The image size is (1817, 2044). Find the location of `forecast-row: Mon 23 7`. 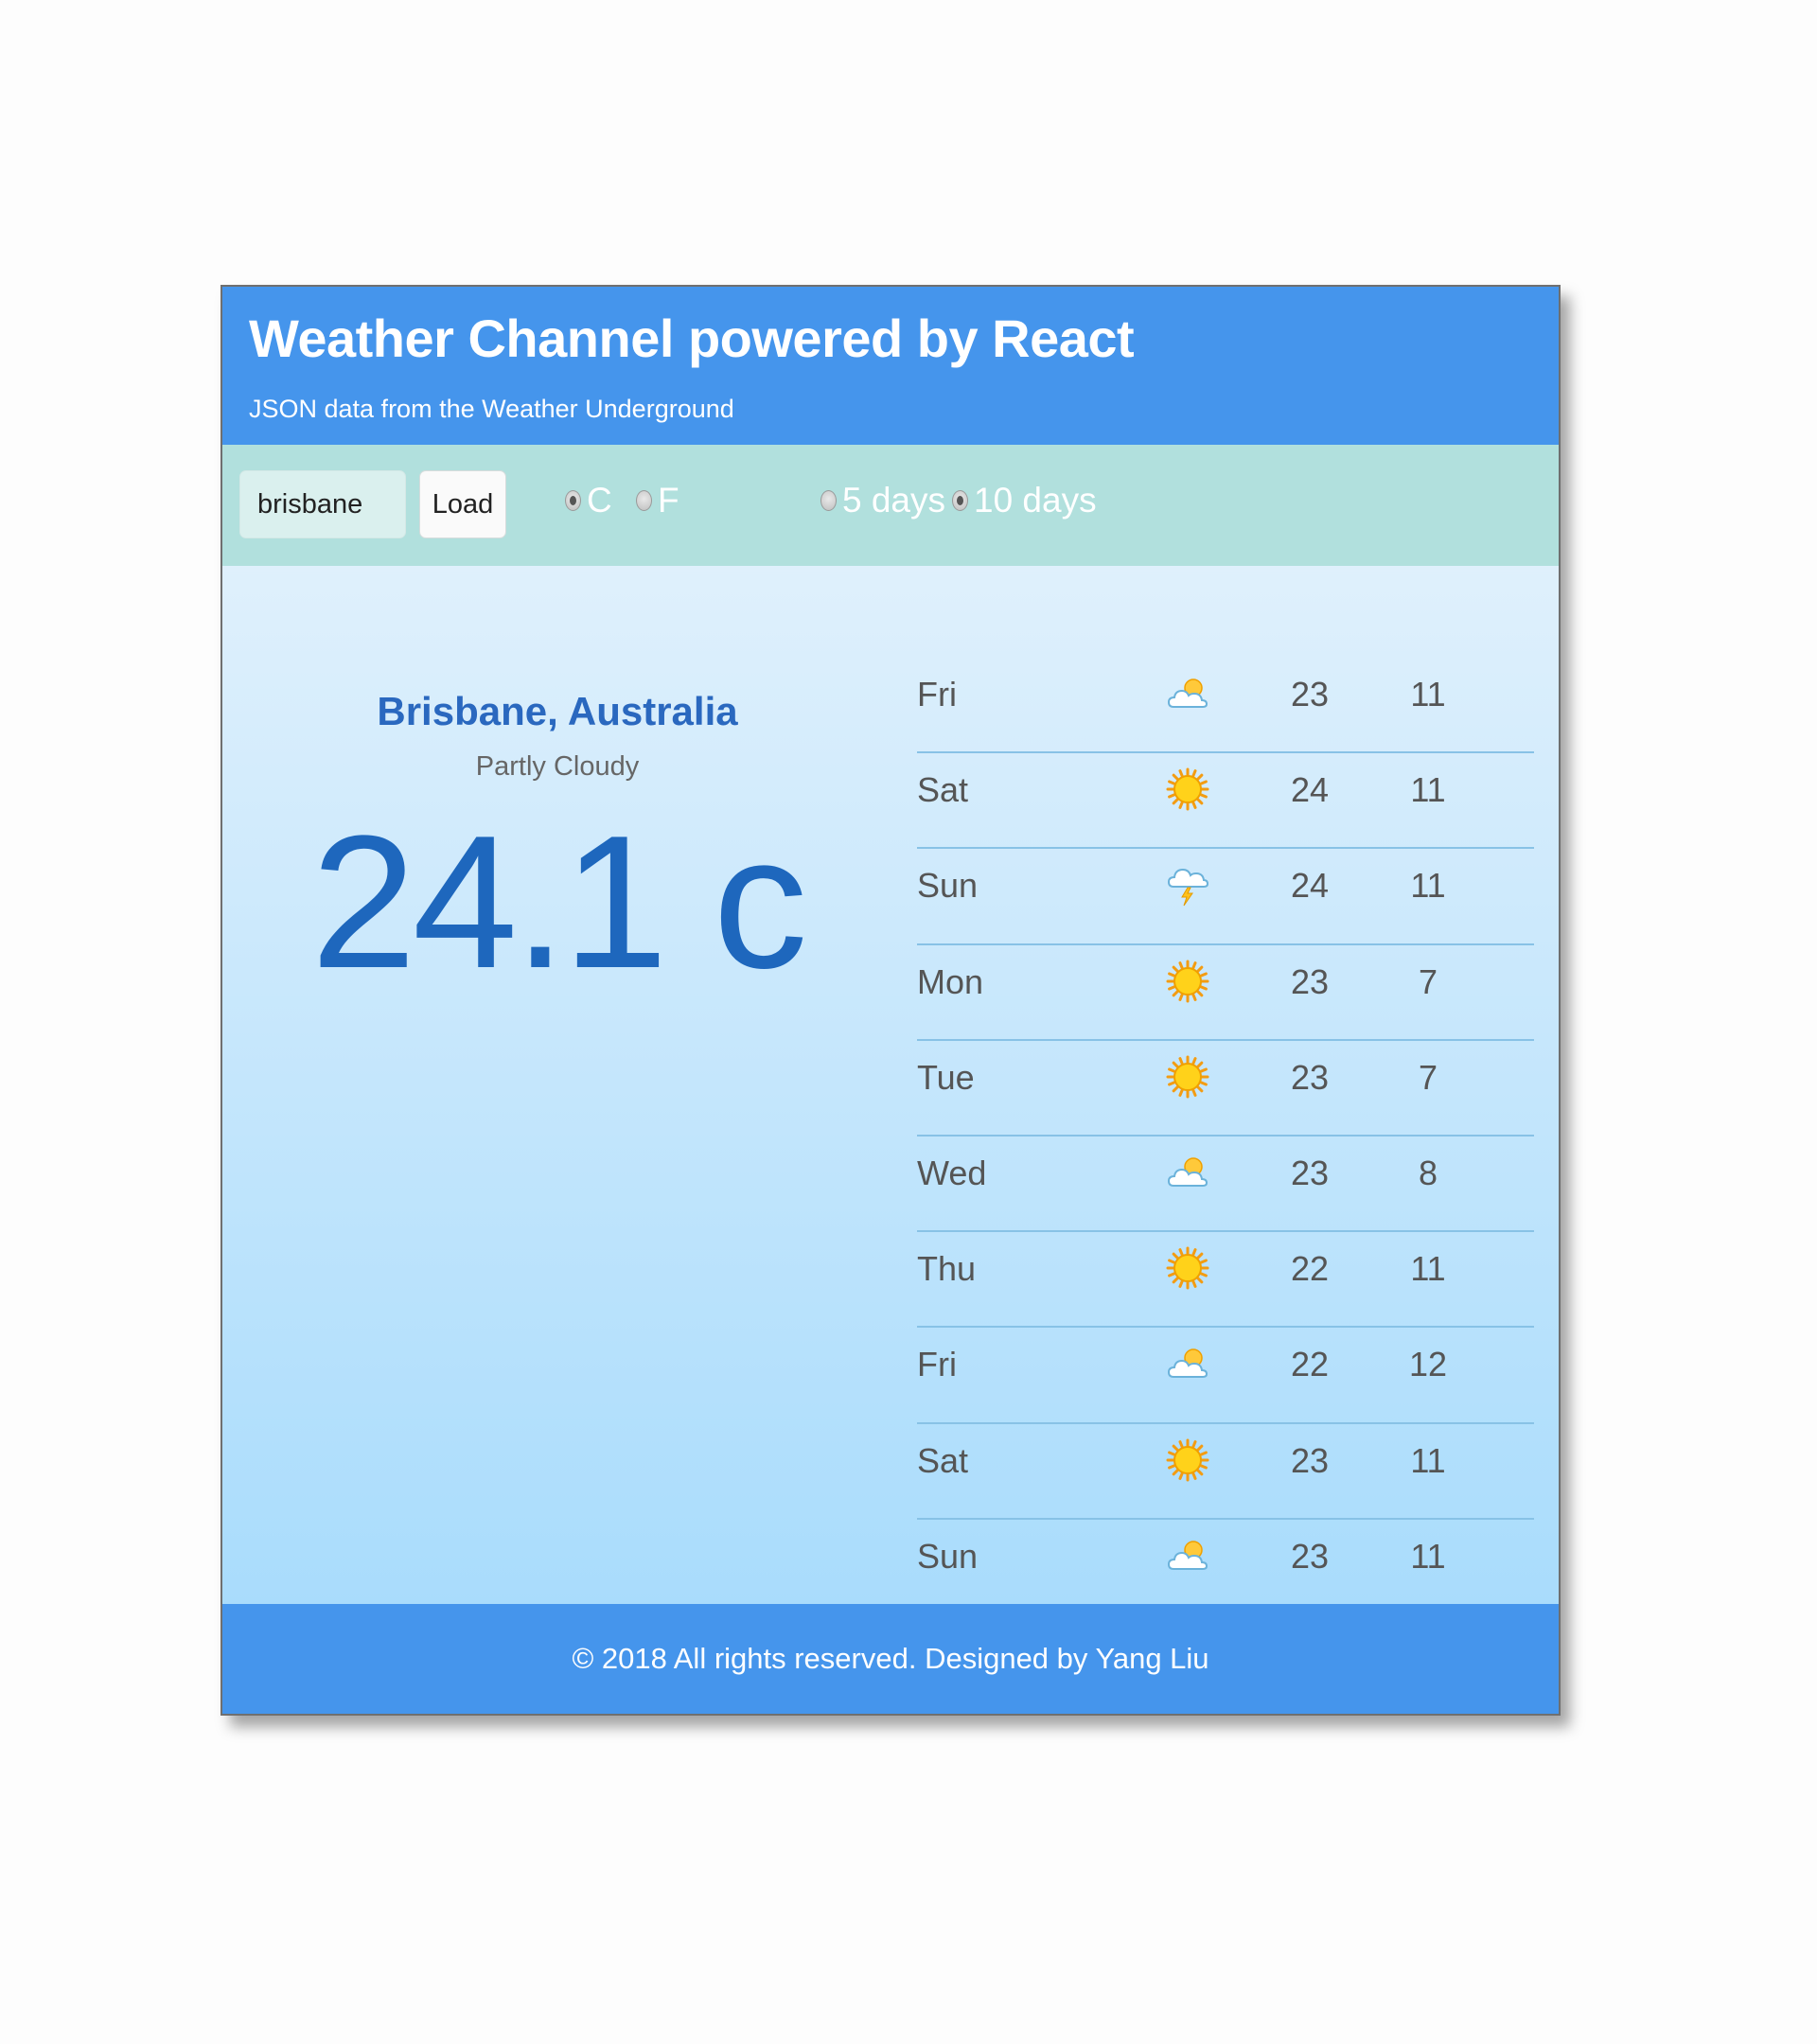

forecast-row: Mon 23 7 is located at coordinates (1225, 993).